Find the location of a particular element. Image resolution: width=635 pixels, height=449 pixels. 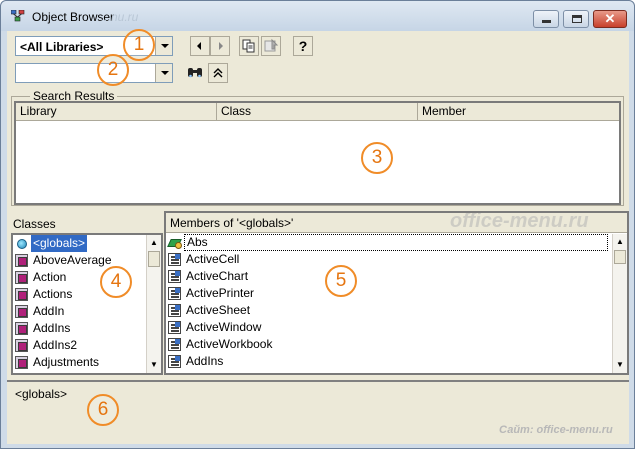

member-item-label: AddIns is located at coordinates (205, 361).